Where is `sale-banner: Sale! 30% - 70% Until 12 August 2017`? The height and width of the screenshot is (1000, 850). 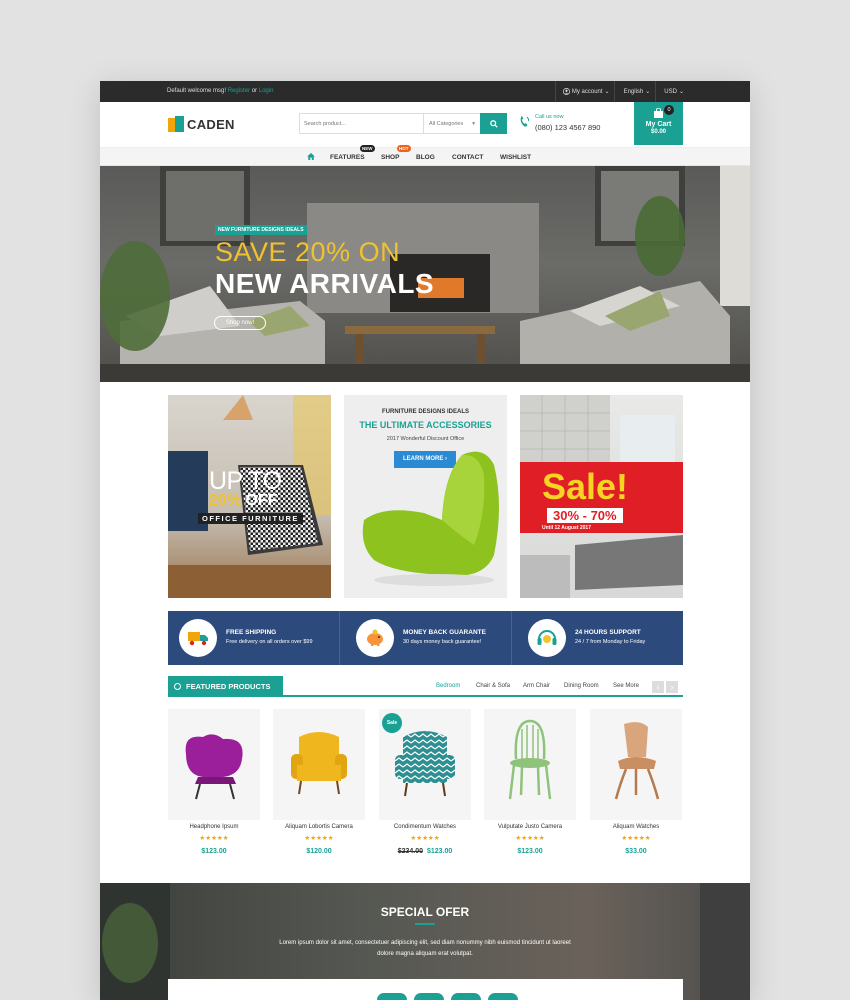
sale-banner: Sale! 30% - 70% Until 12 August 2017 is located at coordinates (601, 496).